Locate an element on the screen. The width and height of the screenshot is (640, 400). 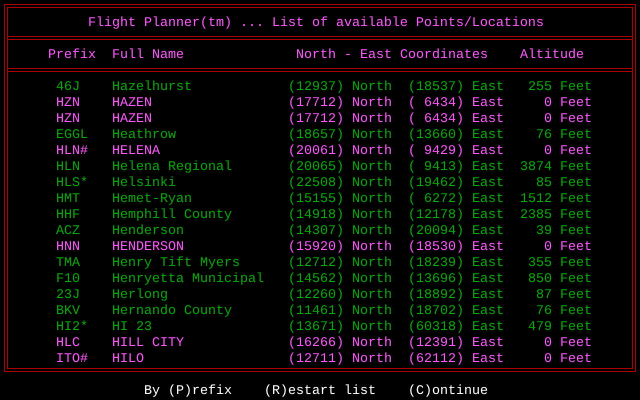
column-header: Full Name is located at coordinates (148, 55).